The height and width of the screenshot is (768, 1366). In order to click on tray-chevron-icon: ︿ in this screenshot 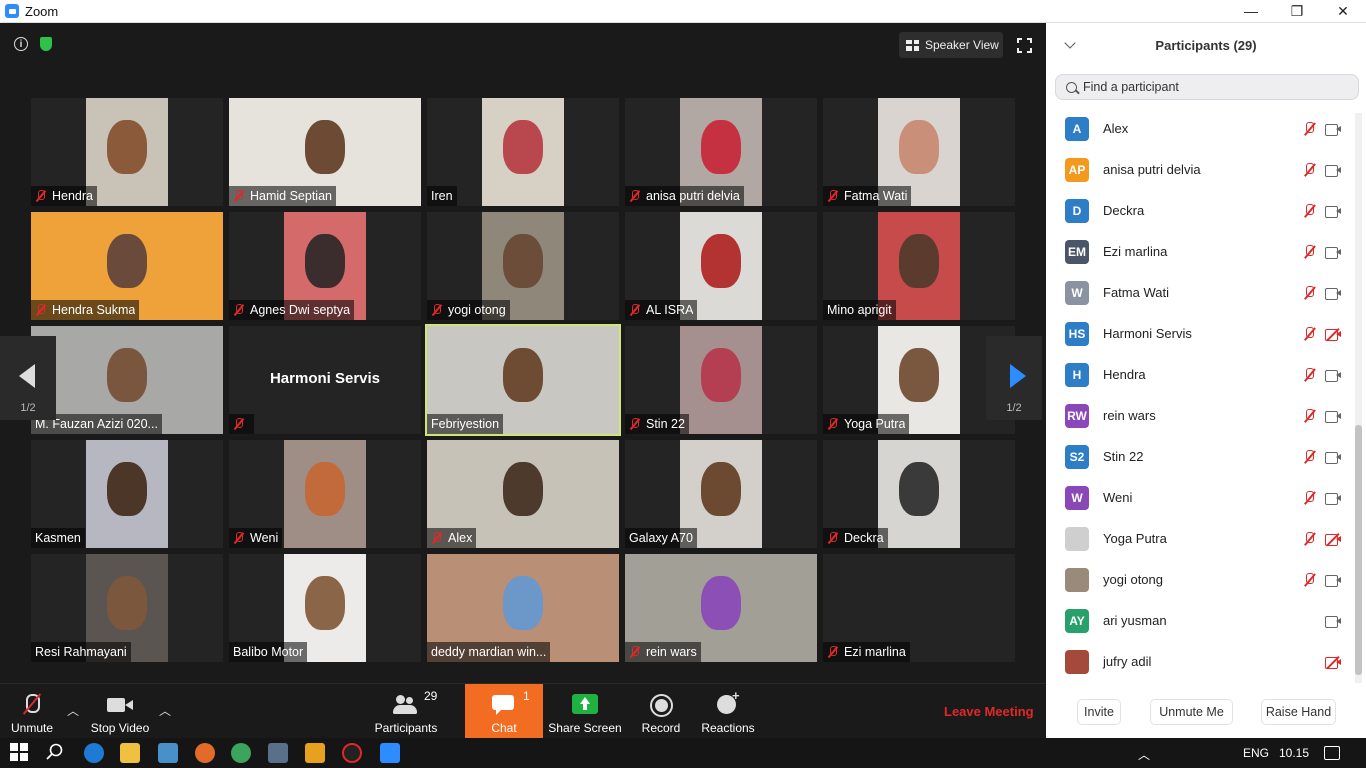, I will do `click(1144, 754)`.